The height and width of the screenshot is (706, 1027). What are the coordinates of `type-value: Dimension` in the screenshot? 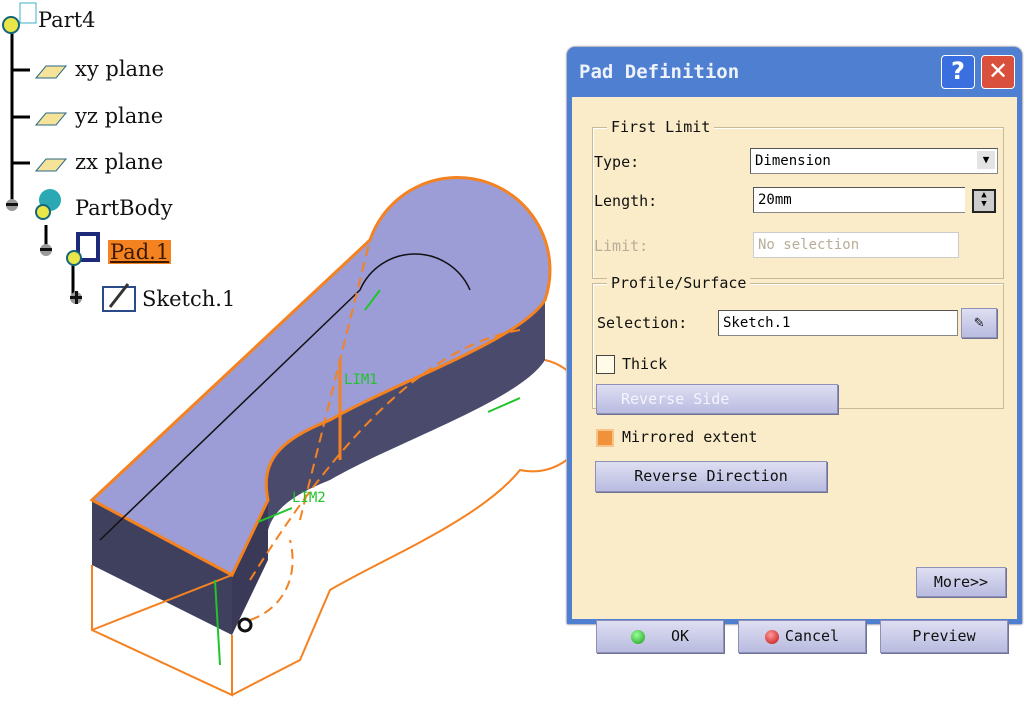 It's located at (793, 161).